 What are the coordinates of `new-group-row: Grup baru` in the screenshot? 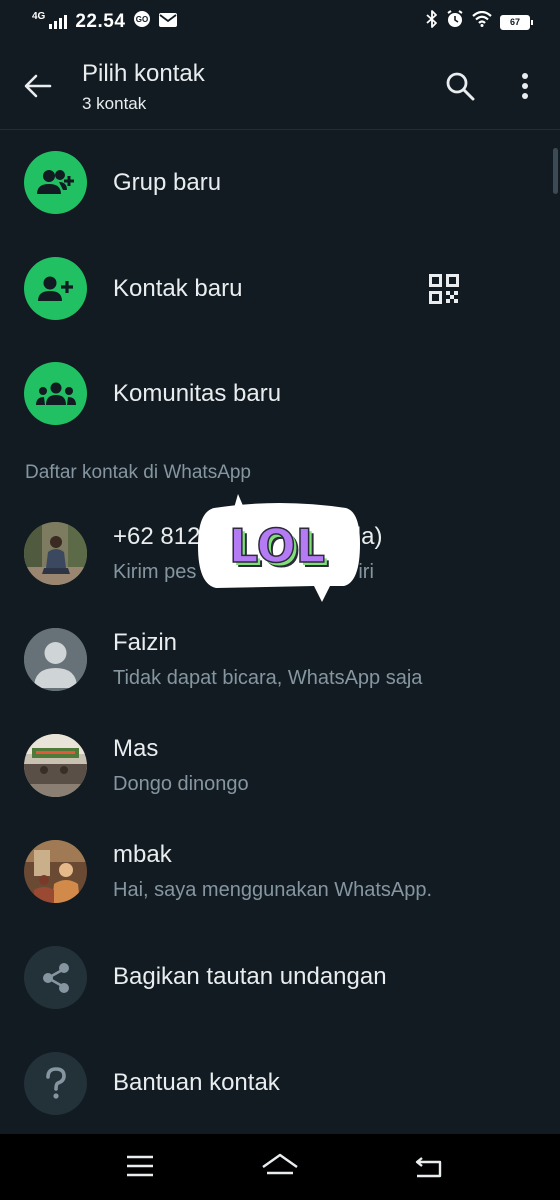 It's located at (280, 182).